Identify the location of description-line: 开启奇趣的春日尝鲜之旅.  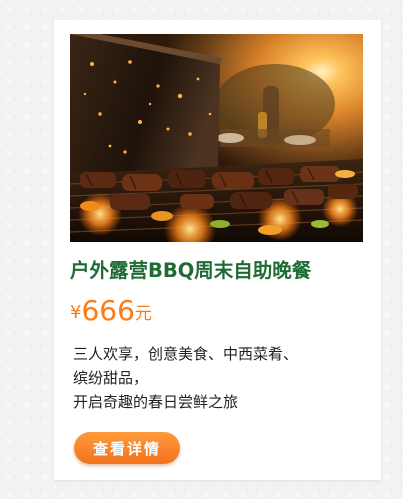
(156, 402).